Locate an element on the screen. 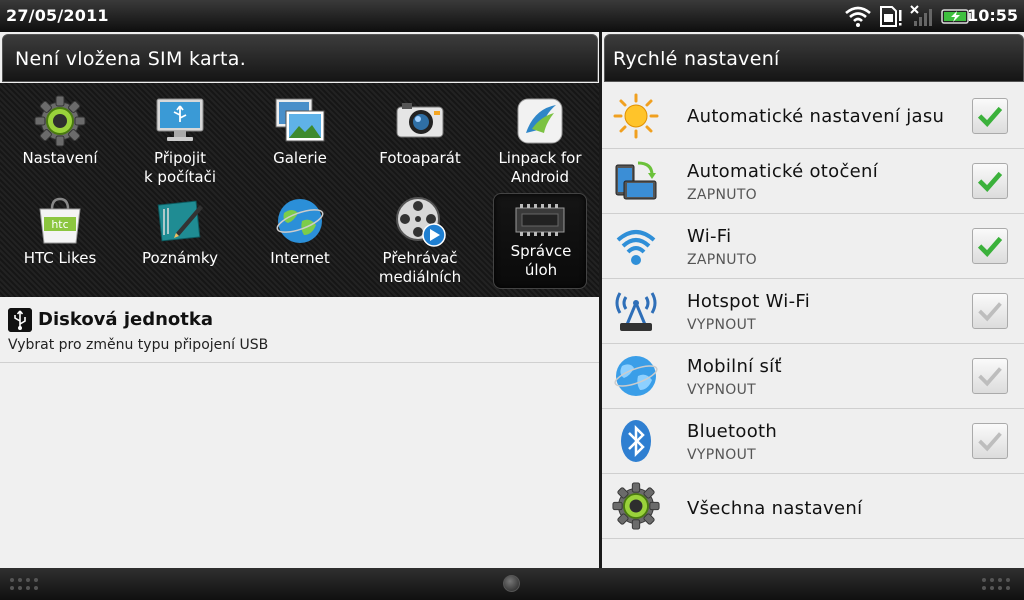 The width and height of the screenshot is (1024, 600). htc-likes-icon: htc is located at coordinates (60, 220).